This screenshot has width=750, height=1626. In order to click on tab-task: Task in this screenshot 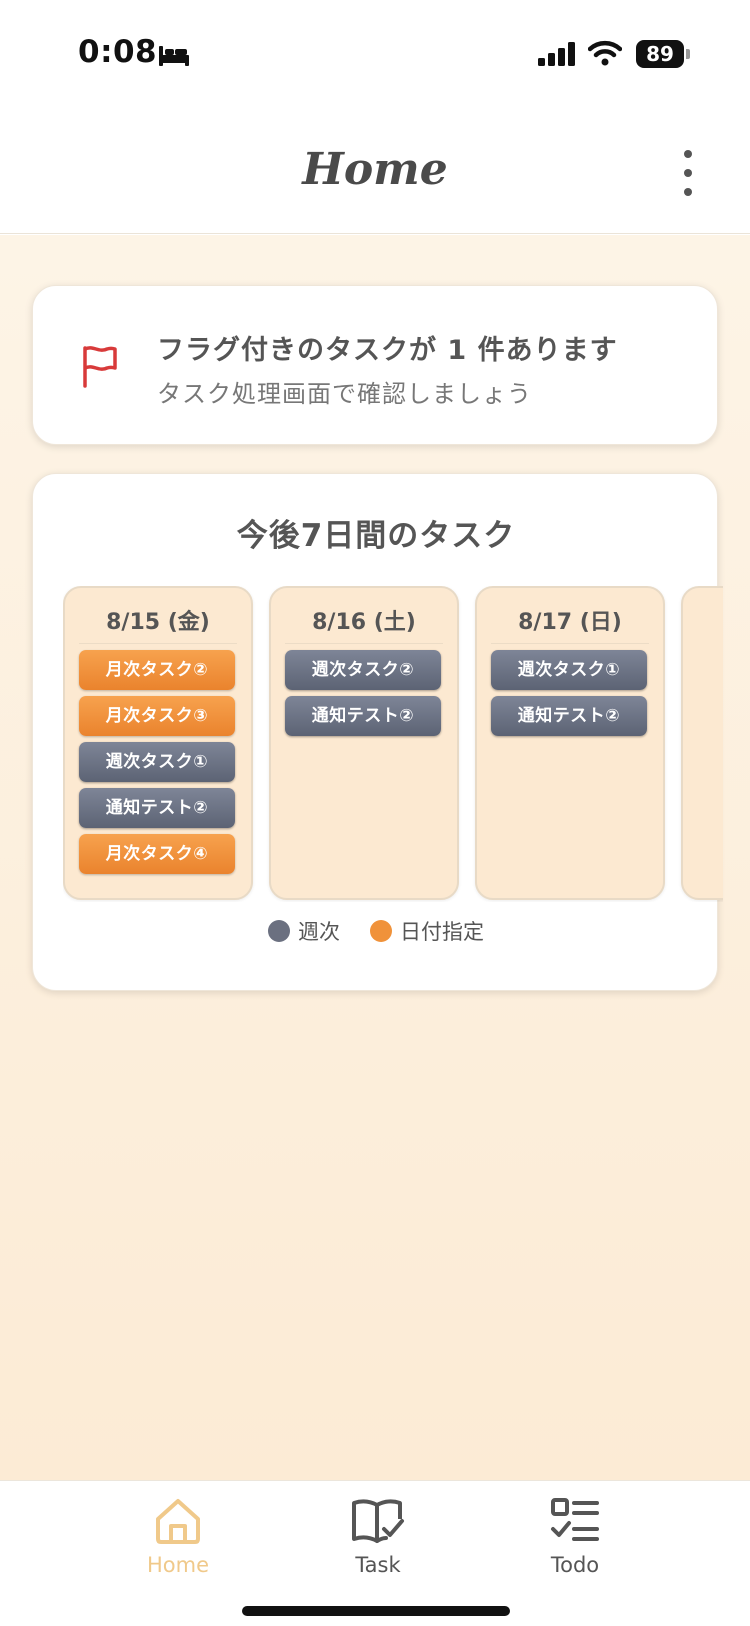, I will do `click(378, 1545)`.